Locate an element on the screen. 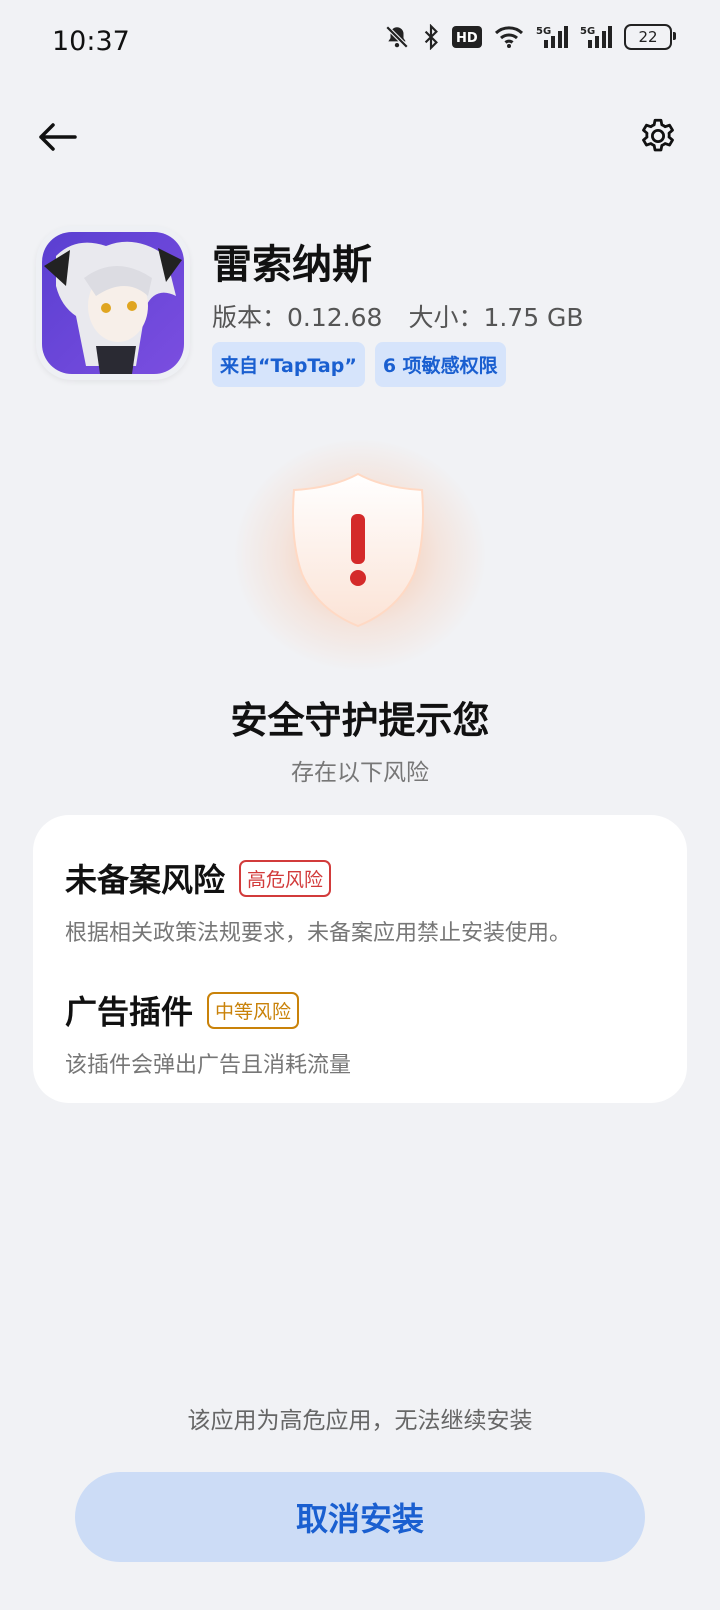 The image size is (720, 1610). cancel-install-button: 取消安装 is located at coordinates (360, 1517).